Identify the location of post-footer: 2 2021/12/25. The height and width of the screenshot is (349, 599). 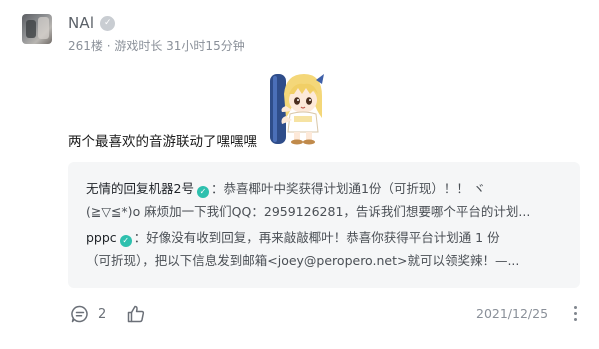
(328, 314).